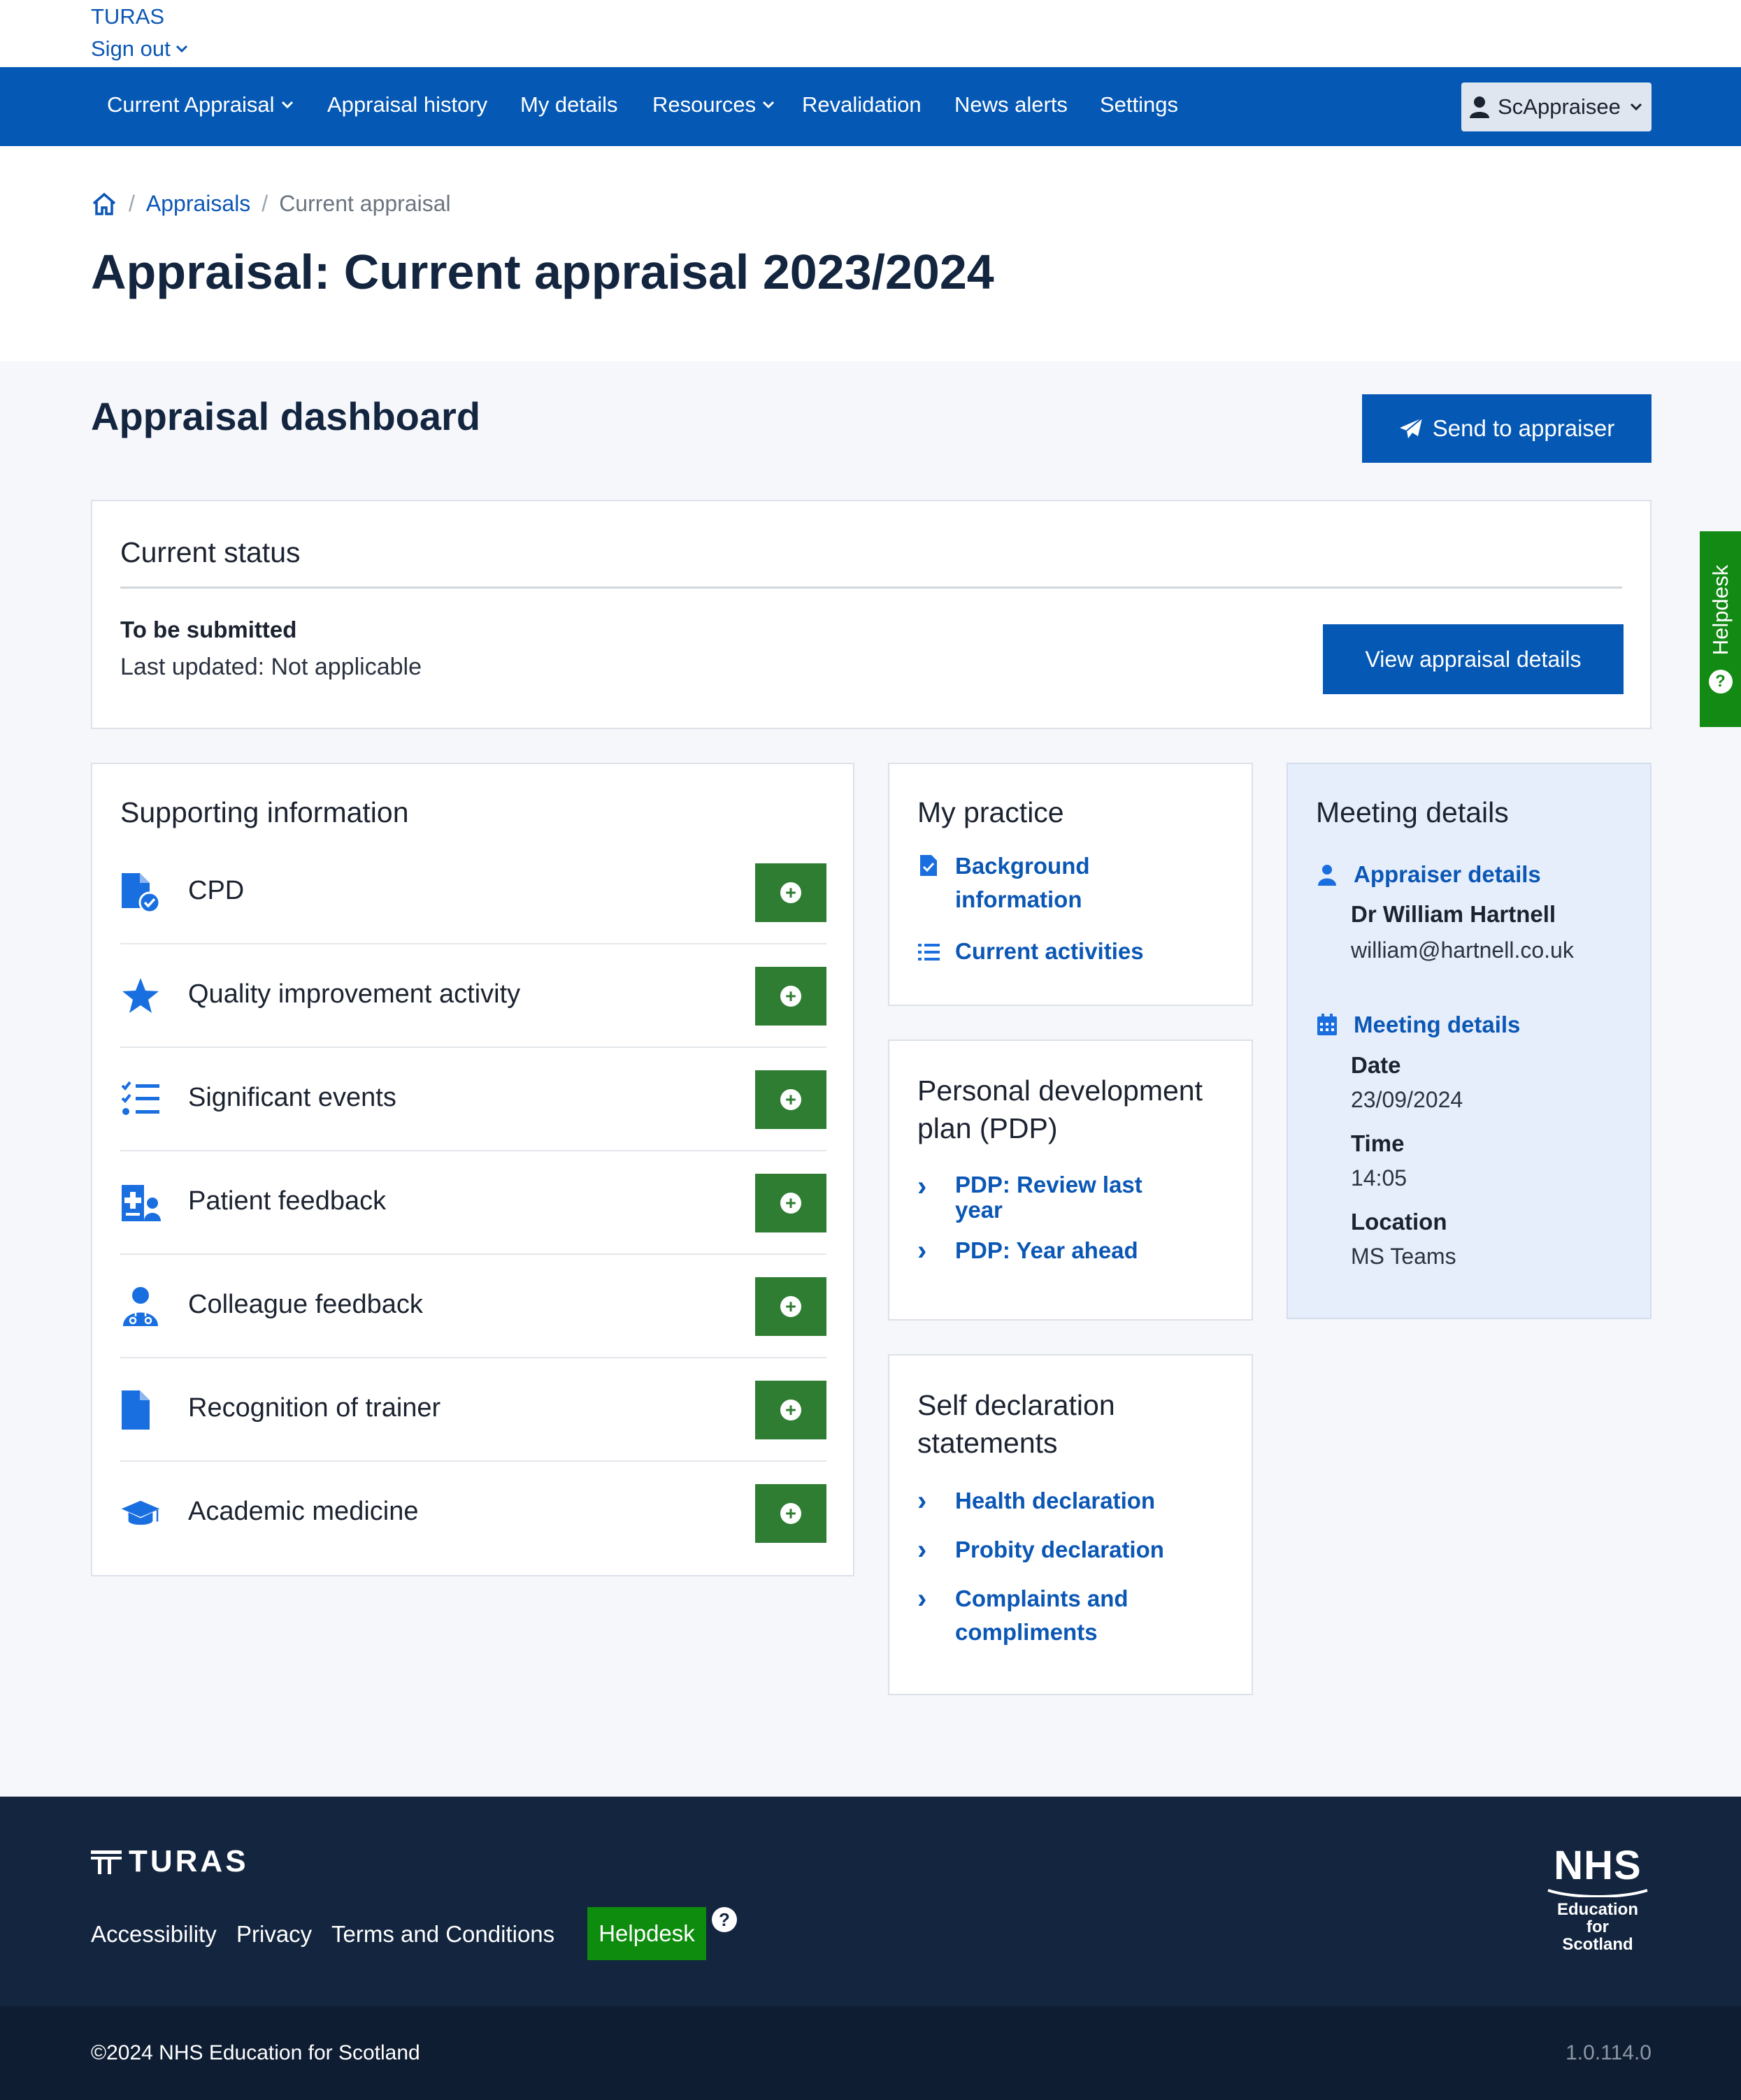  What do you see at coordinates (1139, 105) in the screenshot?
I see `nav-settings: Settings` at bounding box center [1139, 105].